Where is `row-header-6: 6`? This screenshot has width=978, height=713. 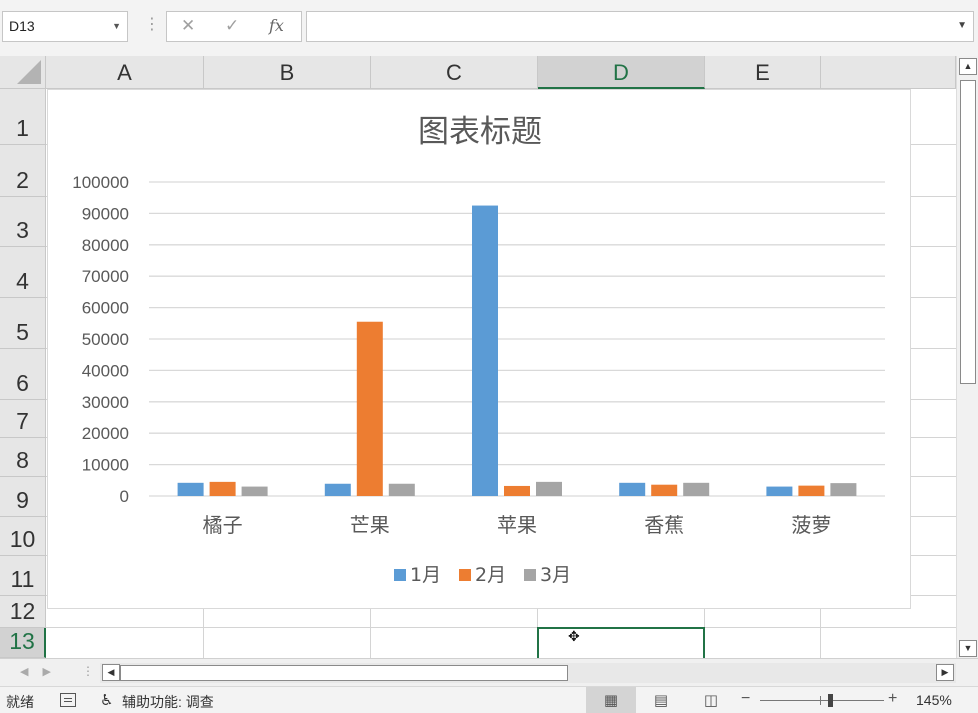 row-header-6: 6 is located at coordinates (23, 374).